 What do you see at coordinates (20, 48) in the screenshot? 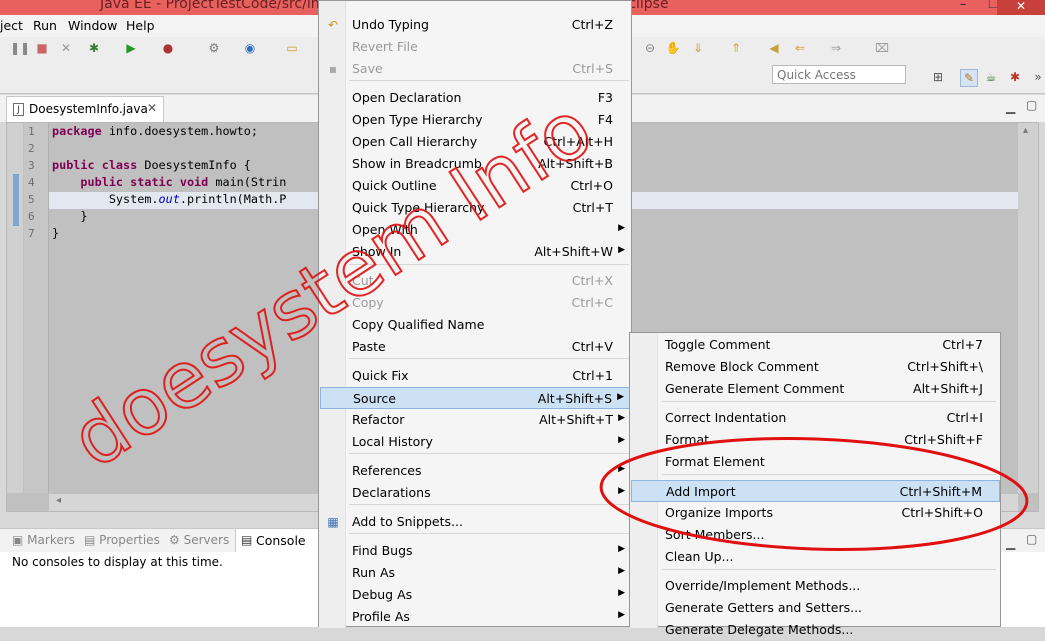
I see `pause-icon: ❚❚` at bounding box center [20, 48].